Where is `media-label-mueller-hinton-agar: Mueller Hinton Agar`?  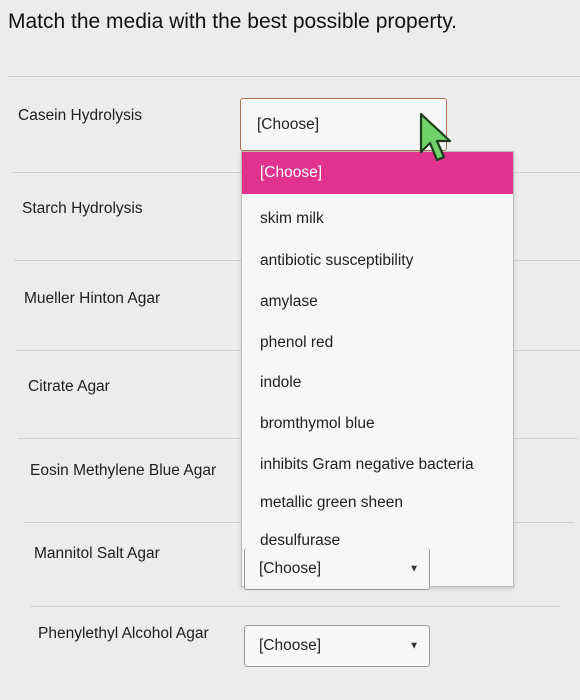 media-label-mueller-hinton-agar: Mueller Hinton Agar is located at coordinates (92, 298).